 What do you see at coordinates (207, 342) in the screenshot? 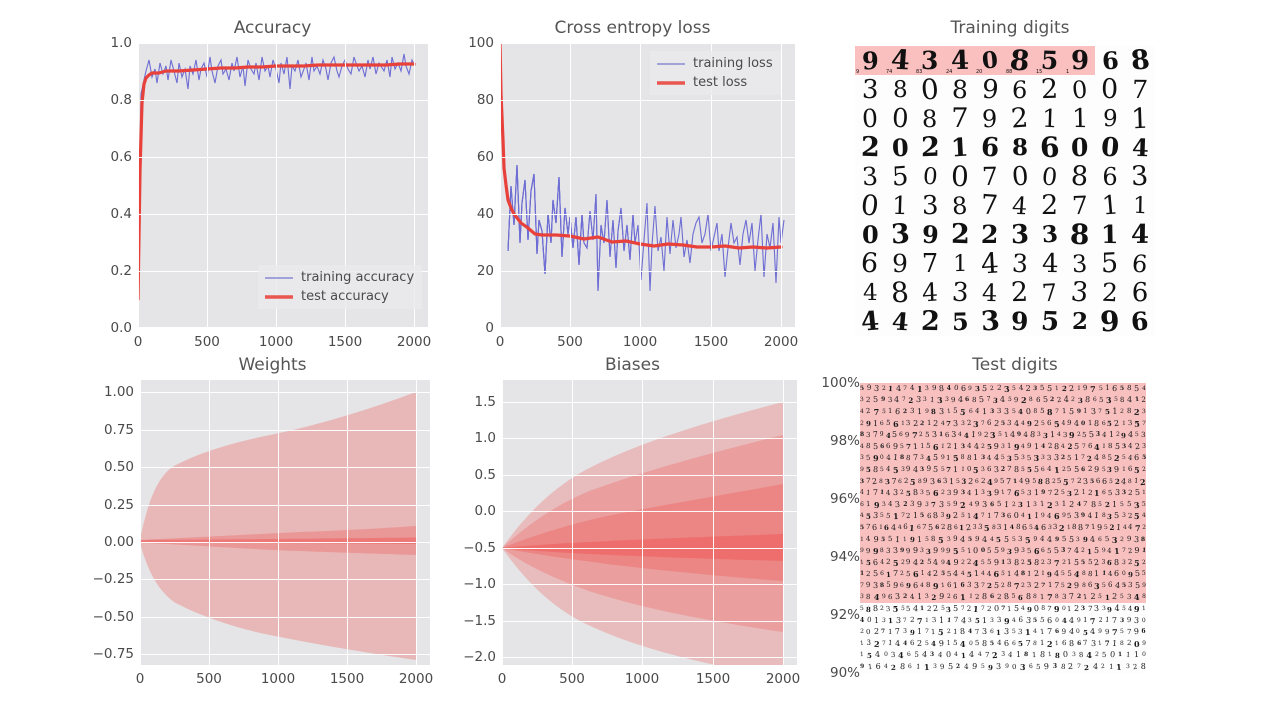
I see `accuracy-xtick-2: 500` at bounding box center [207, 342].